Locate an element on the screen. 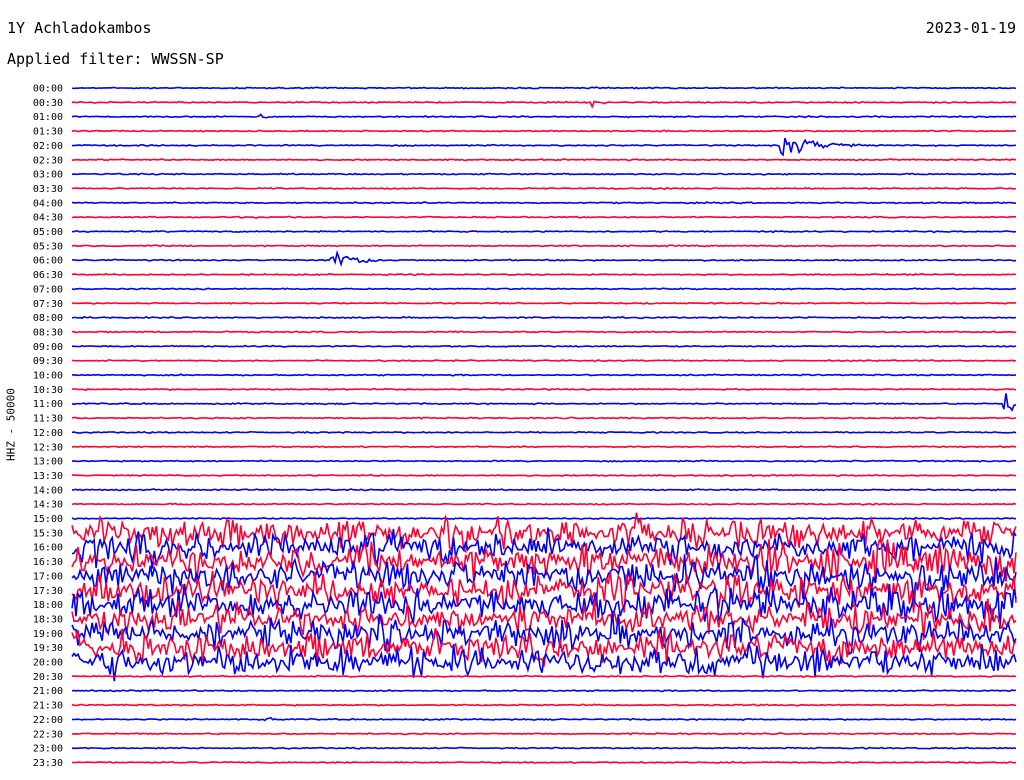 This screenshot has height=780, width=1024. tick-label: 00:30 is located at coordinates (48, 103).